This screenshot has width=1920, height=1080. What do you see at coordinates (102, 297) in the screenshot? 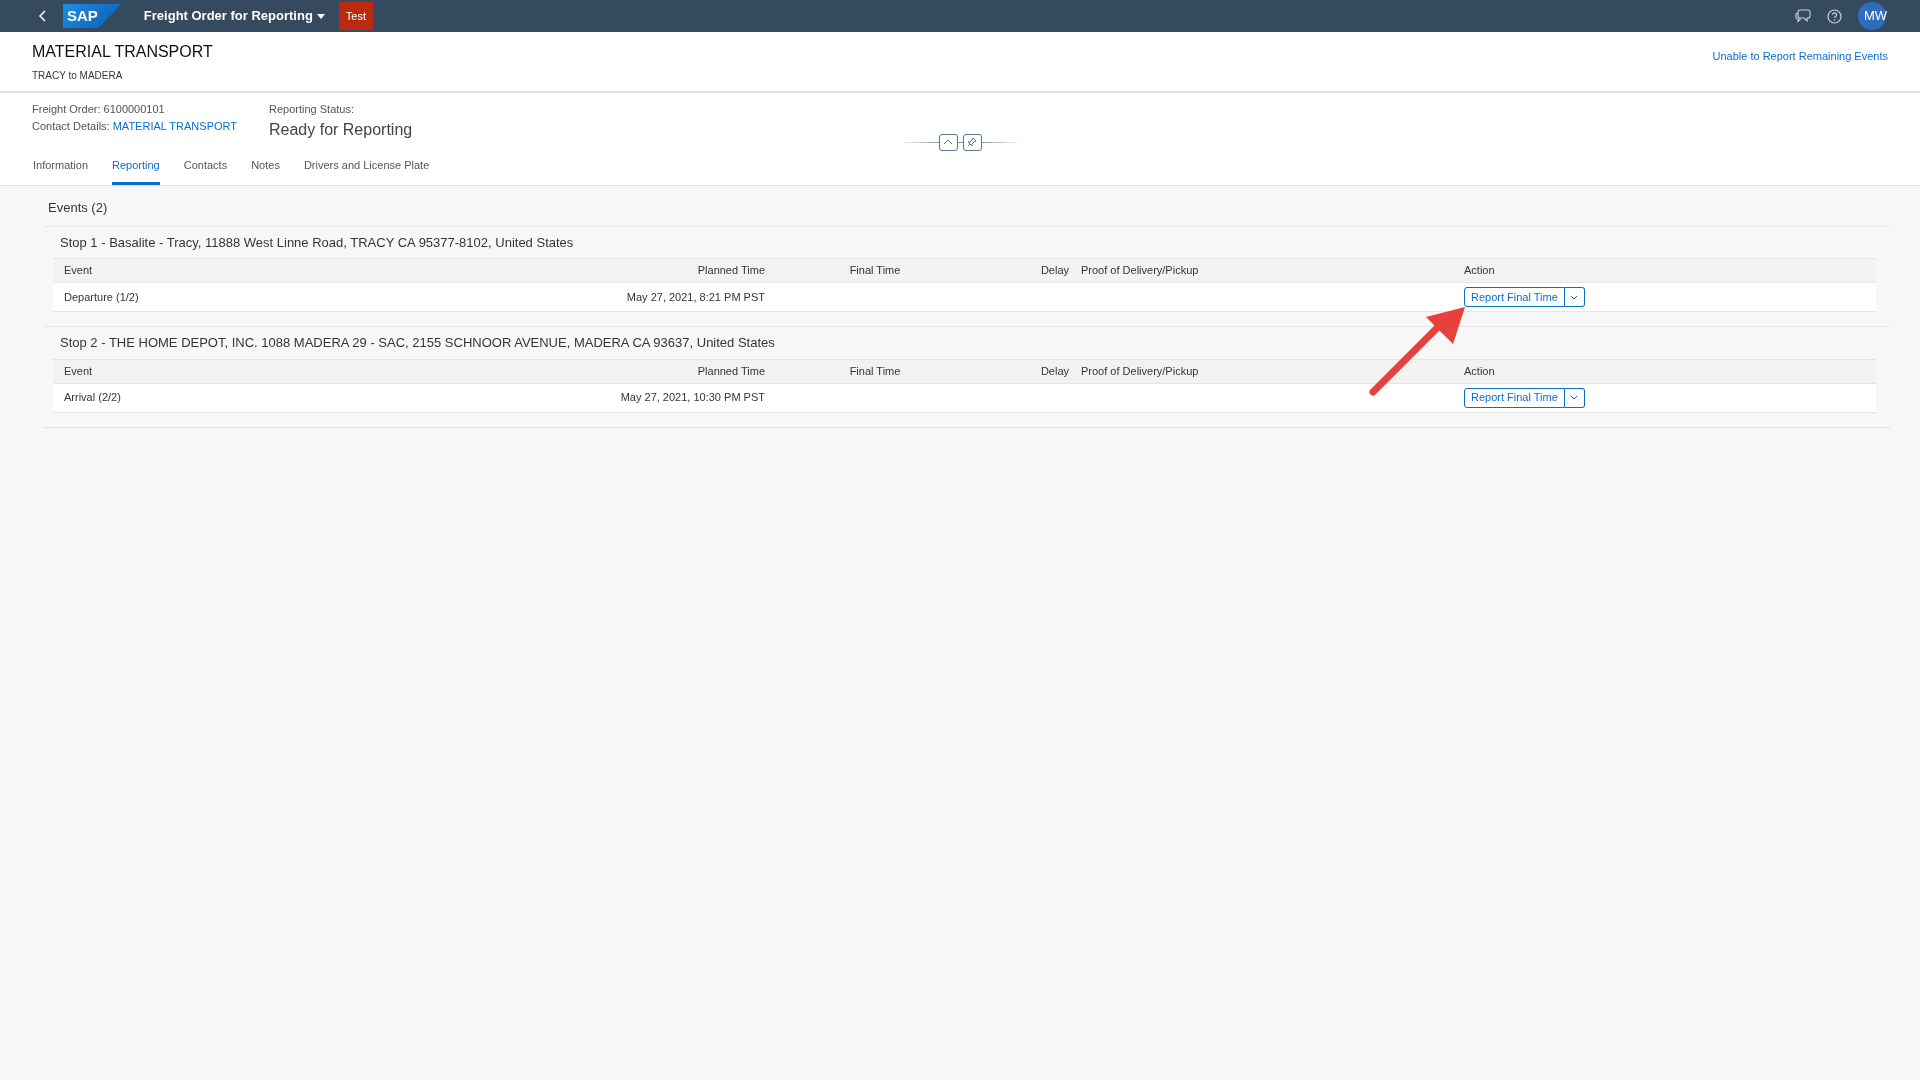
I see `table-cell-text: Departure (1/2)` at bounding box center [102, 297].